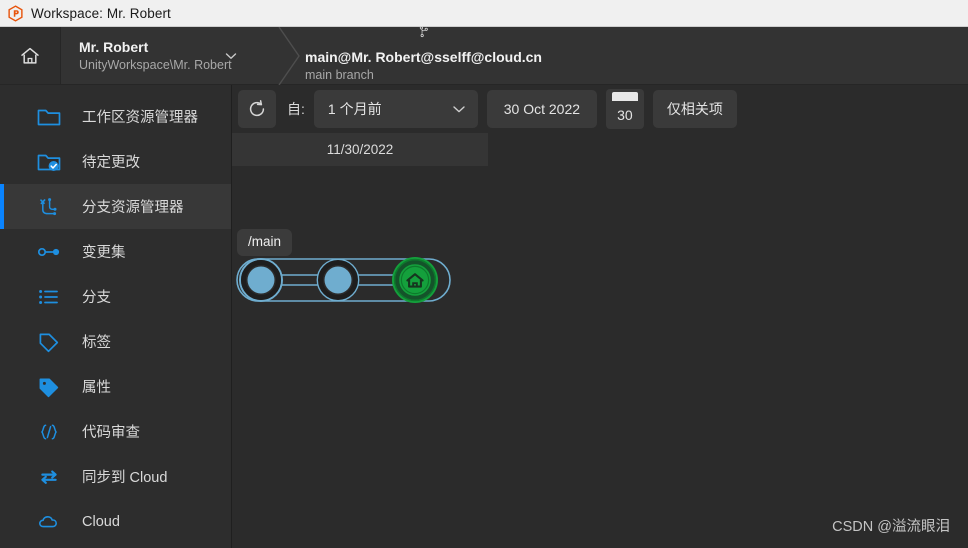  What do you see at coordinates (48, 251) in the screenshot?
I see `changeset-icon` at bounding box center [48, 251].